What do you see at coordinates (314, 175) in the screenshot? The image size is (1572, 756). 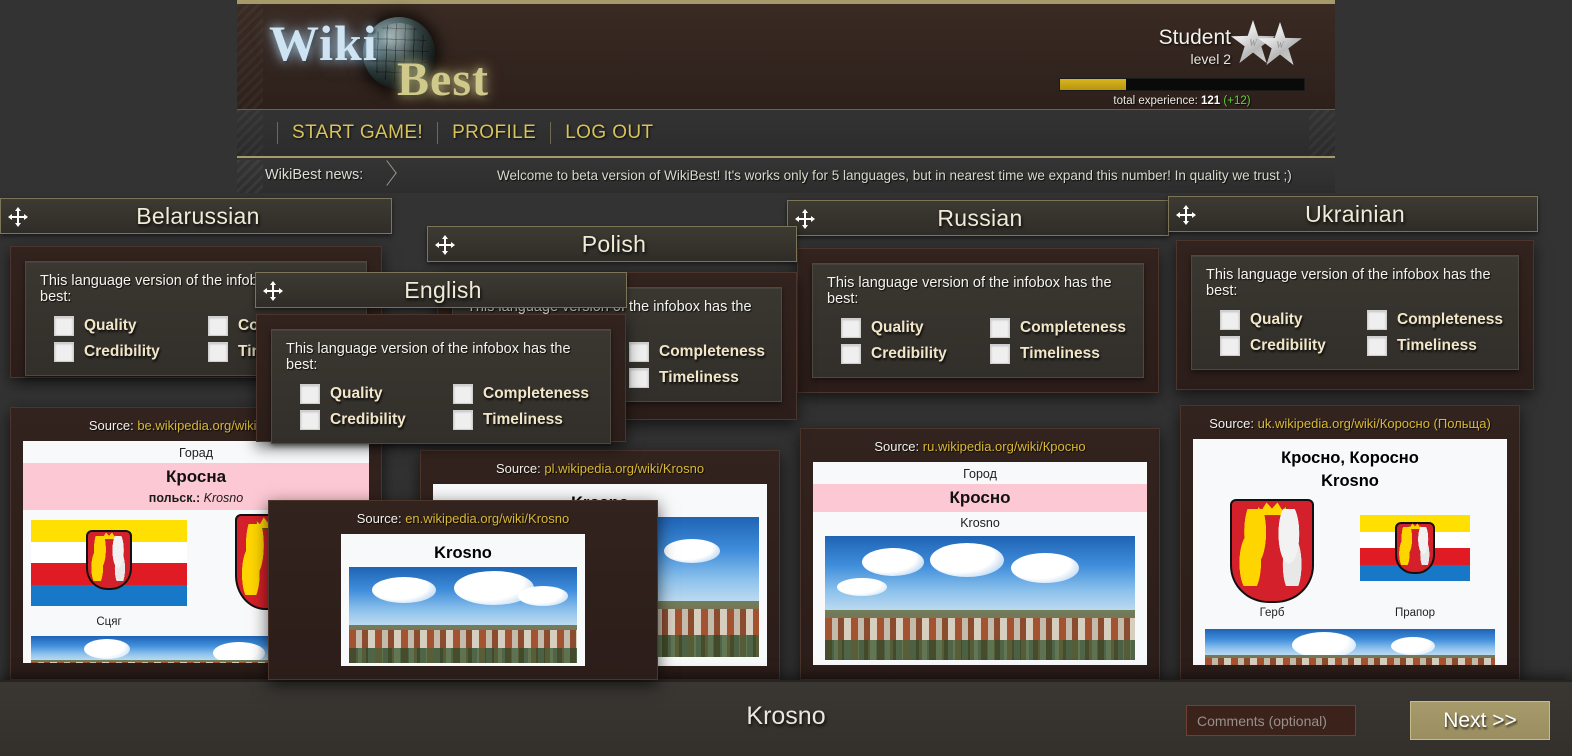 I see `news-label: WikiBest news:` at bounding box center [314, 175].